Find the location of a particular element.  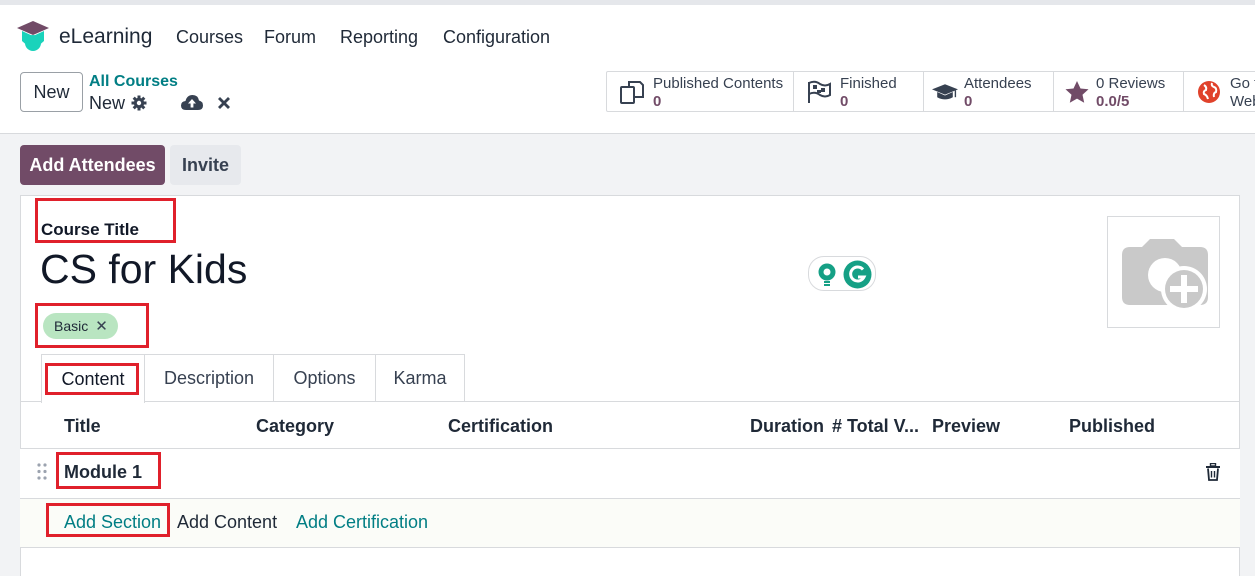

course-image-upload is located at coordinates (1163, 272).